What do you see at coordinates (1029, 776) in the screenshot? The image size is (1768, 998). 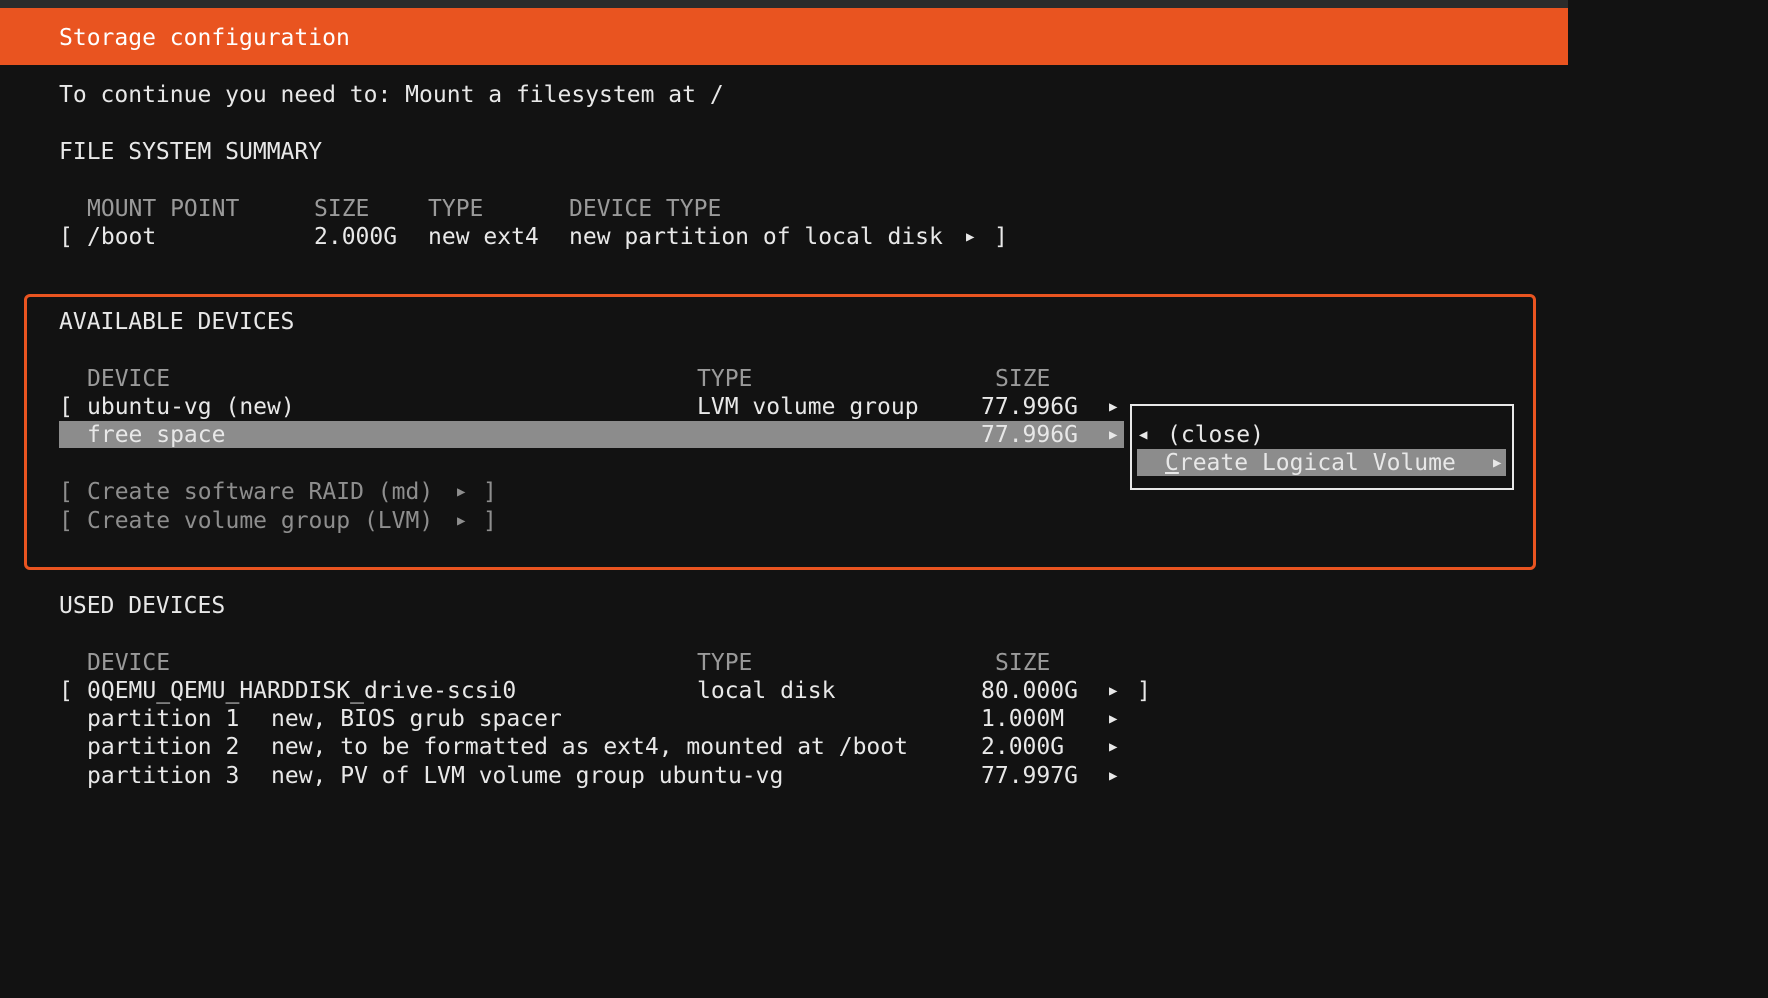 I see `partition-size: 77.997G` at bounding box center [1029, 776].